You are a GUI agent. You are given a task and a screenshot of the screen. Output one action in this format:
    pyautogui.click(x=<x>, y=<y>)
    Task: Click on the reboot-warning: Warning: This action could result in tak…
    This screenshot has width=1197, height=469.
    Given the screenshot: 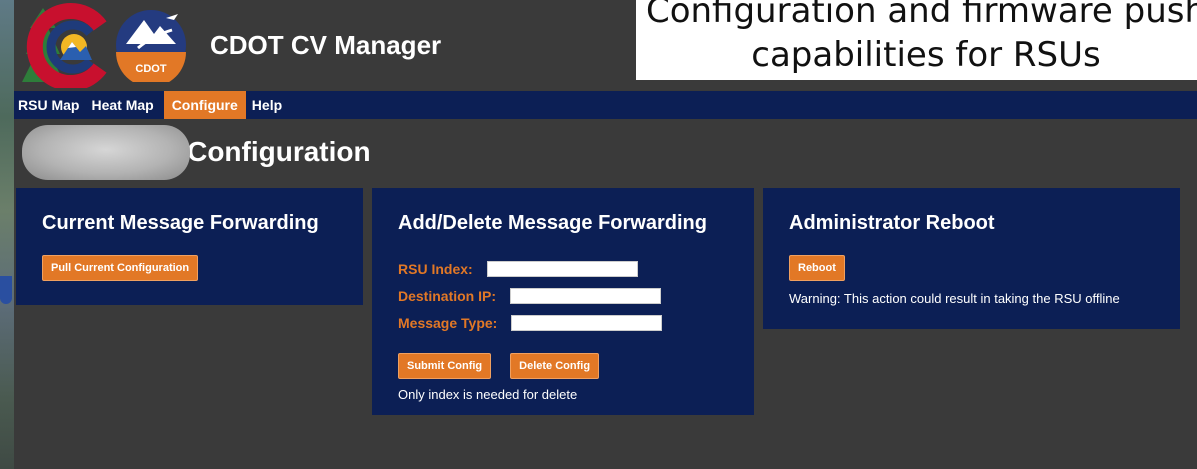 What is the action you would take?
    pyautogui.click(x=954, y=298)
    